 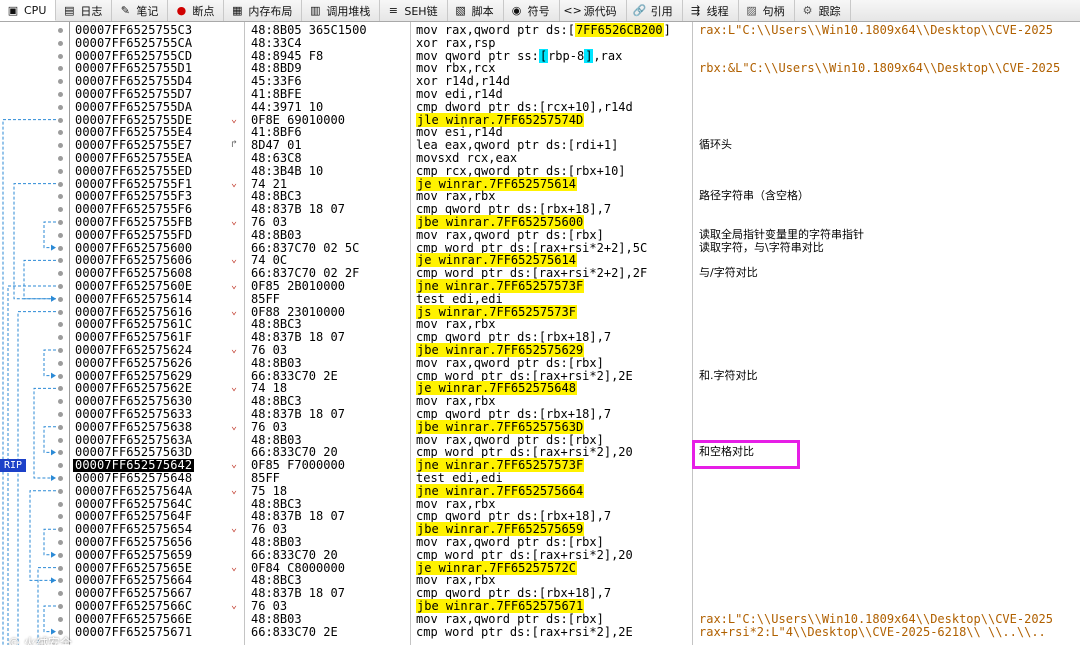 I want to click on tab-trace: ⚙ 跟踪, so click(x=823, y=10).